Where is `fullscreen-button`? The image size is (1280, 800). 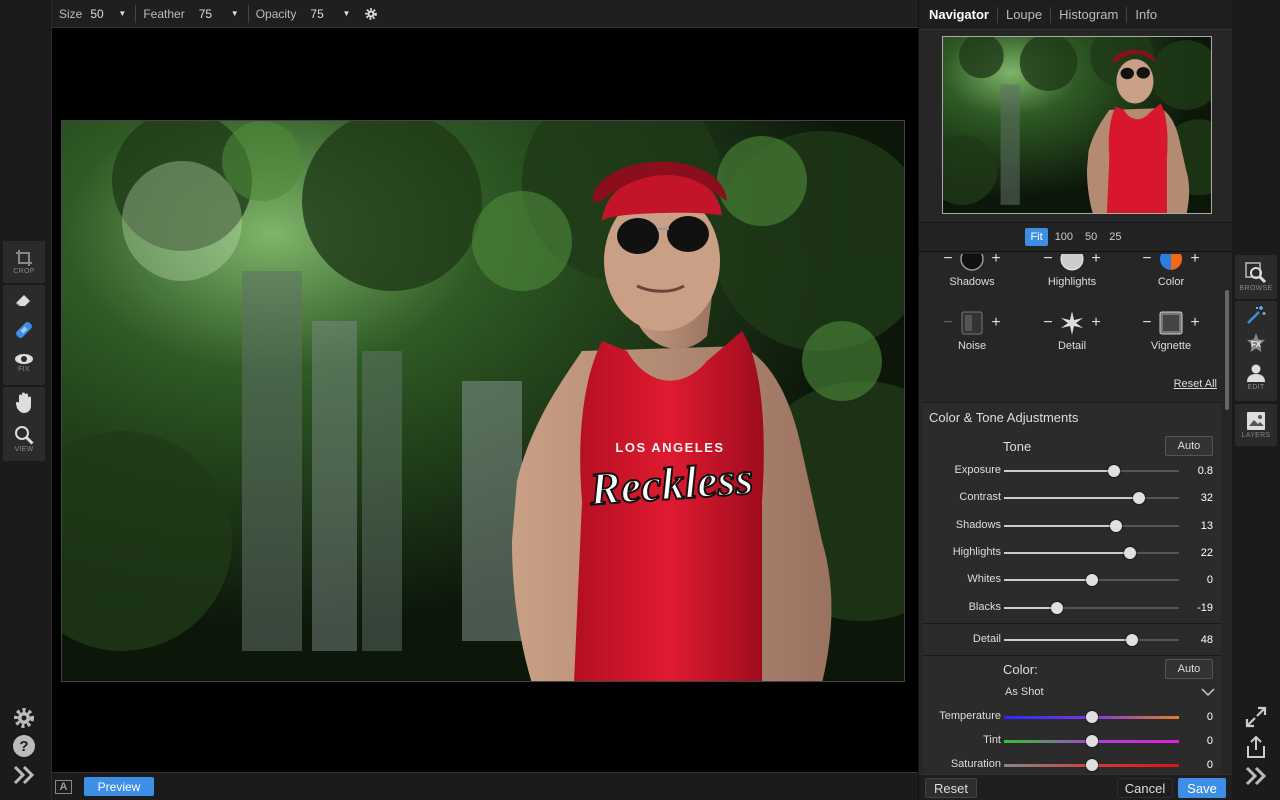
fullscreen-button is located at coordinates (1256, 717).